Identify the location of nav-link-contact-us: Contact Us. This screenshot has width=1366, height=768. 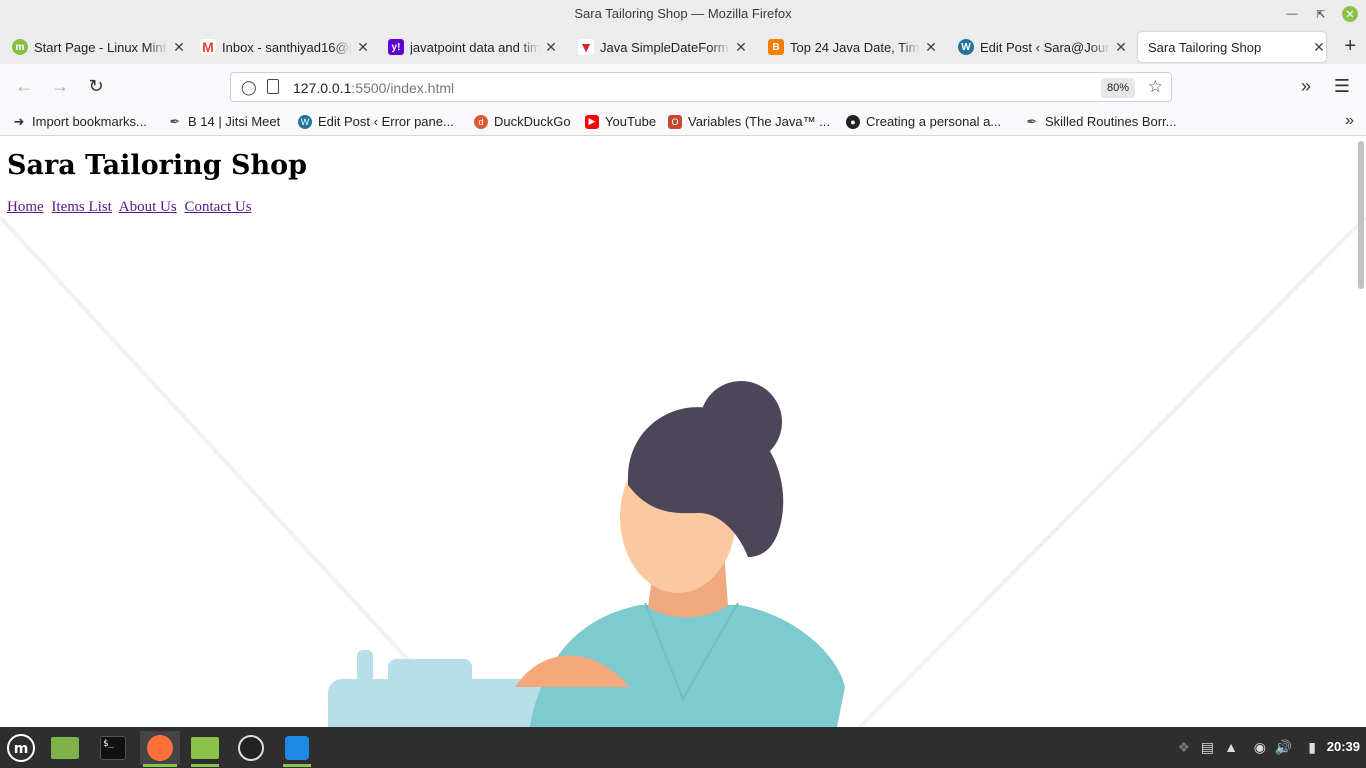
(217, 207).